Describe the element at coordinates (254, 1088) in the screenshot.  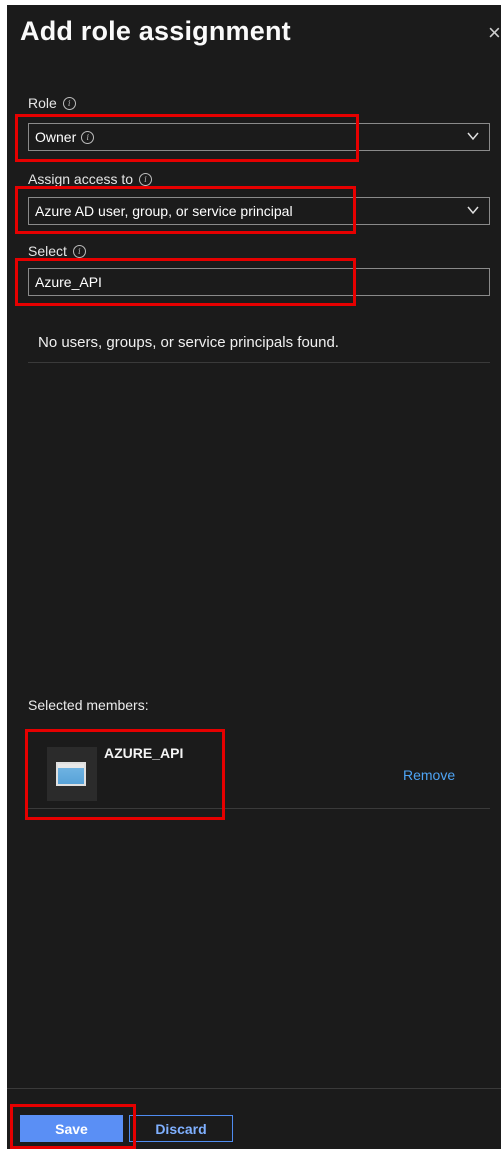
I see `footer-divider` at that location.